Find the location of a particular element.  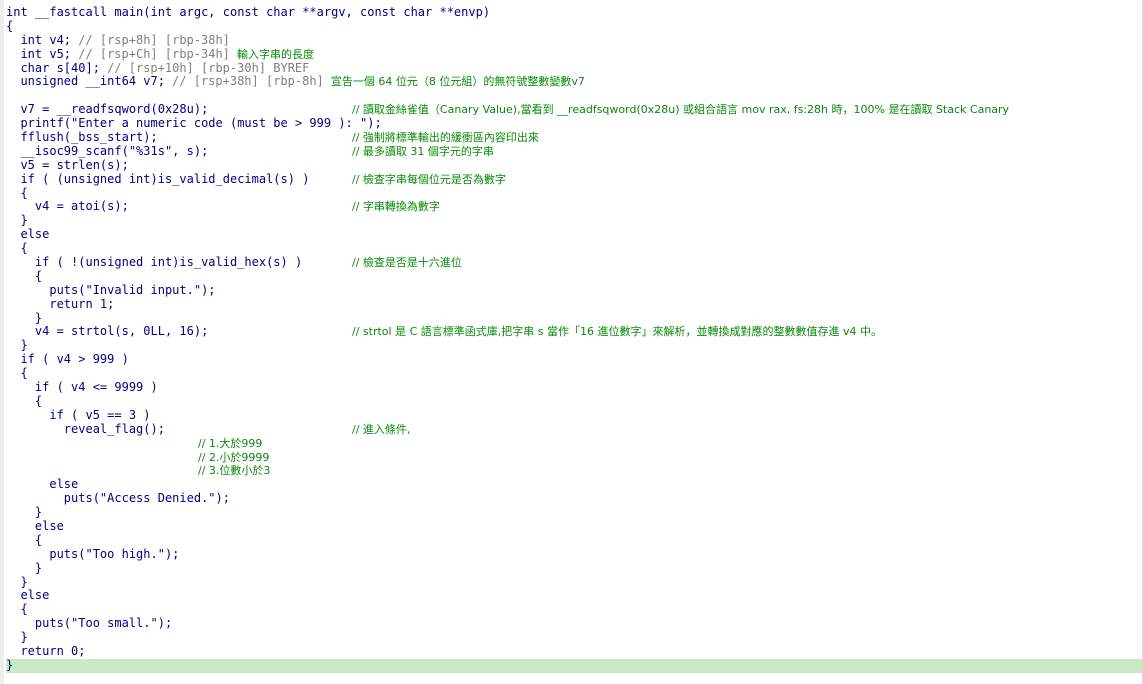

code-comment: // 2.小於9999 is located at coordinates (234, 457).